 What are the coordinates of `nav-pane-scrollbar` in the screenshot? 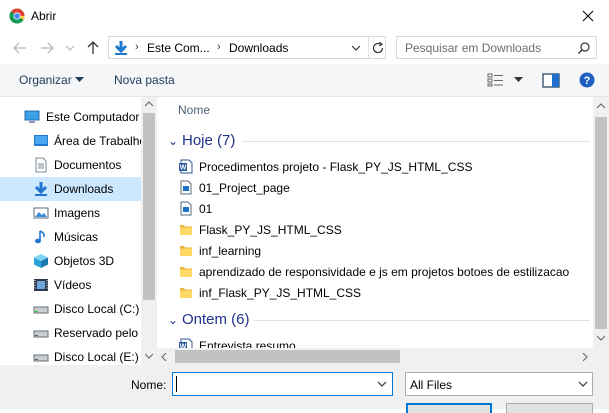 It's located at (149, 231).